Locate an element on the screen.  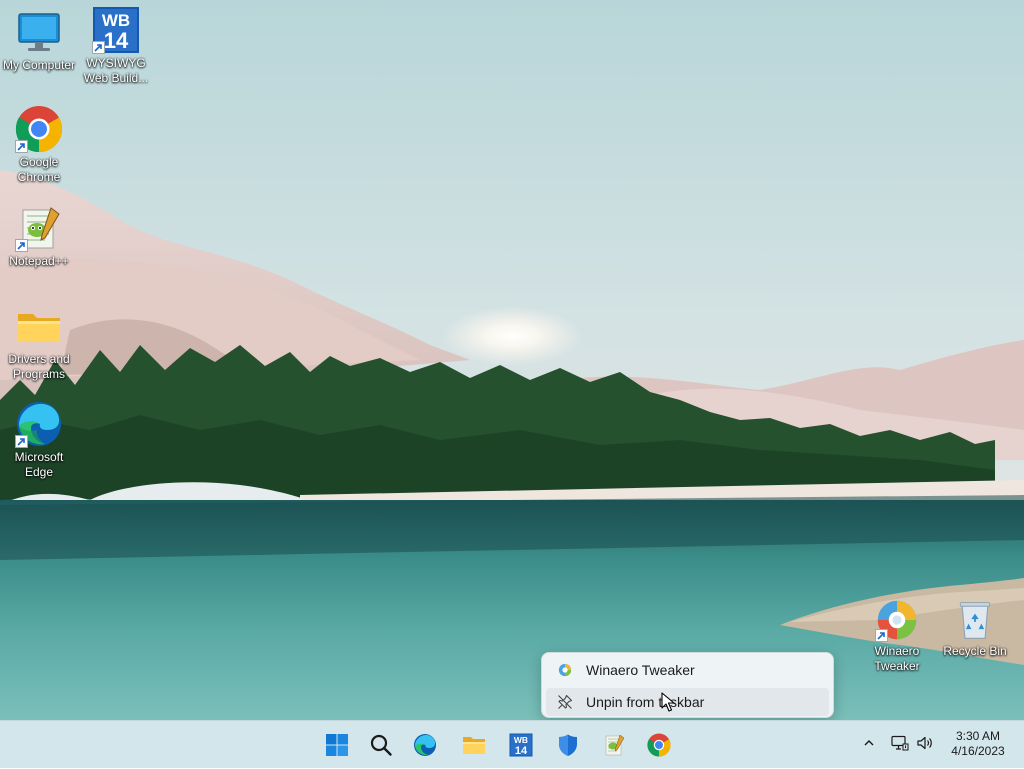
desktop-icon-label: Notepad++ is located at coordinates (39, 261).